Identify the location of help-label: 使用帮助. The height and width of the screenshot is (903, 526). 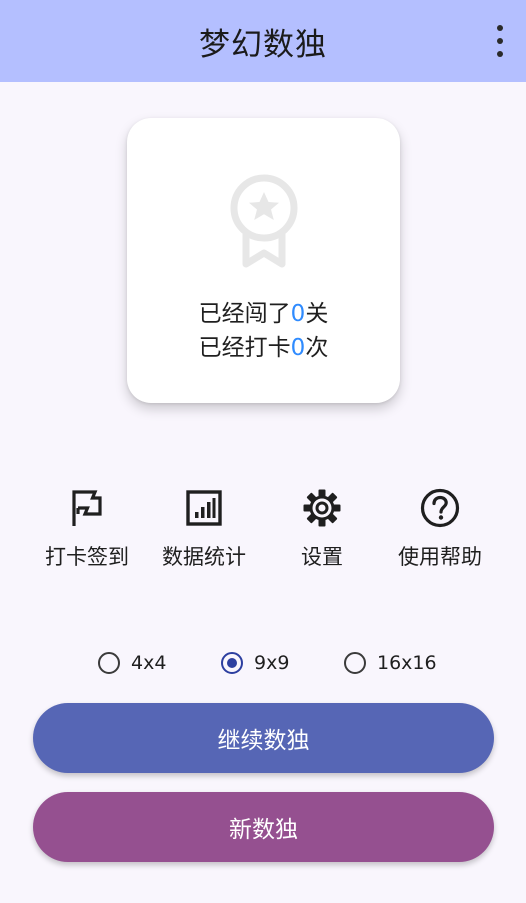
(440, 557).